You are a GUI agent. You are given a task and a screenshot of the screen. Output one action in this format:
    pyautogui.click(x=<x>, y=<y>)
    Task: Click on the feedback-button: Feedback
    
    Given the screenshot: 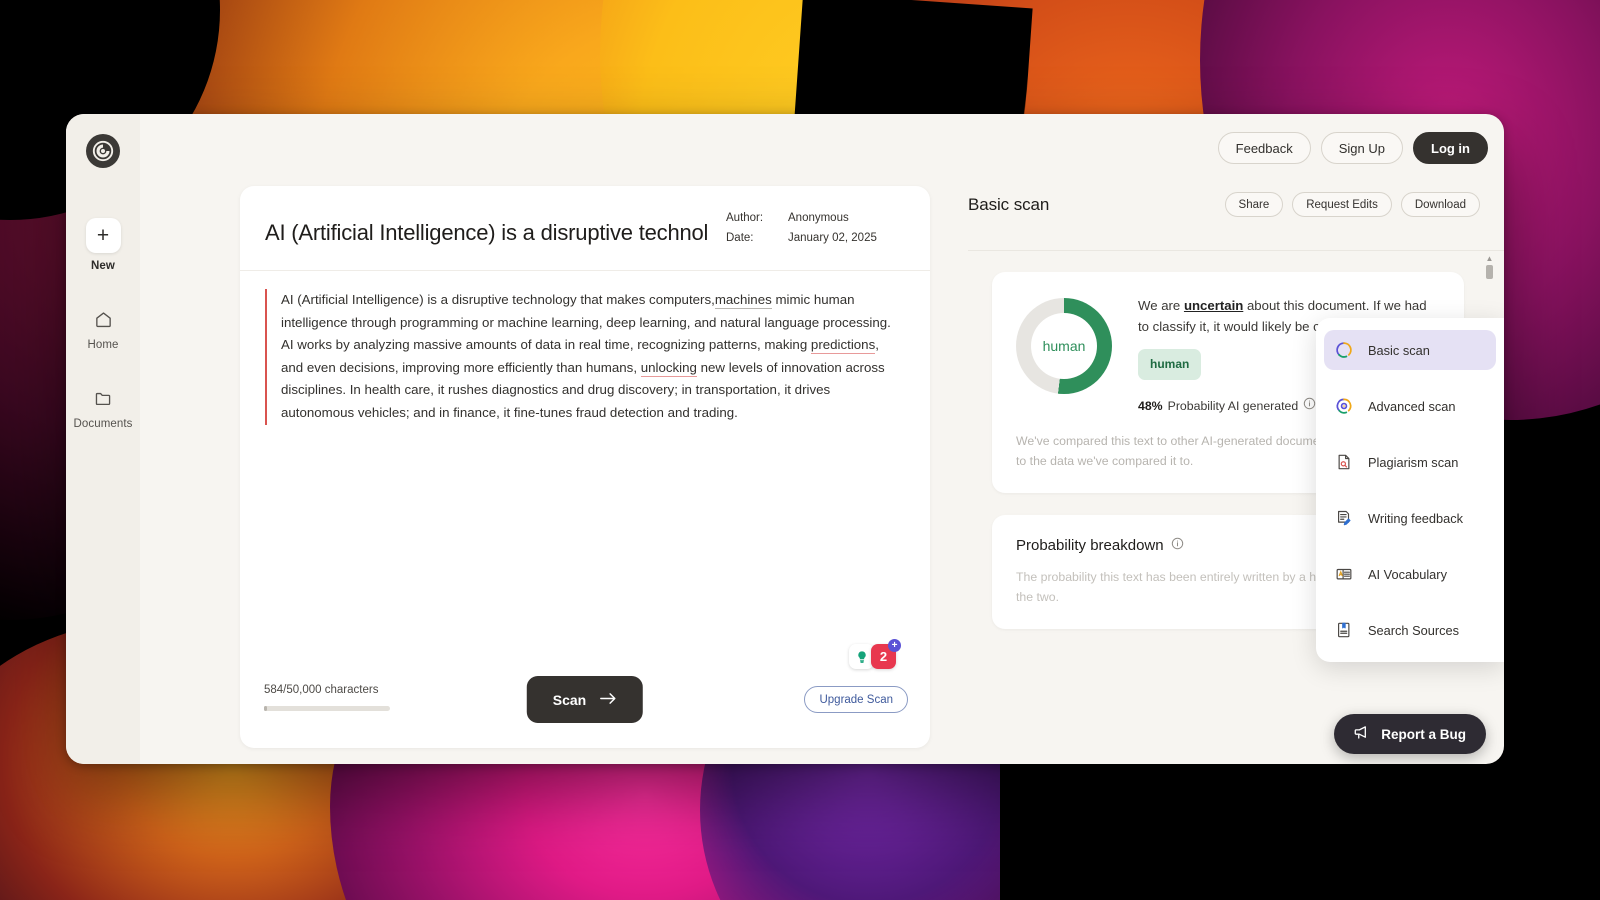 What is the action you would take?
    pyautogui.click(x=1264, y=148)
    